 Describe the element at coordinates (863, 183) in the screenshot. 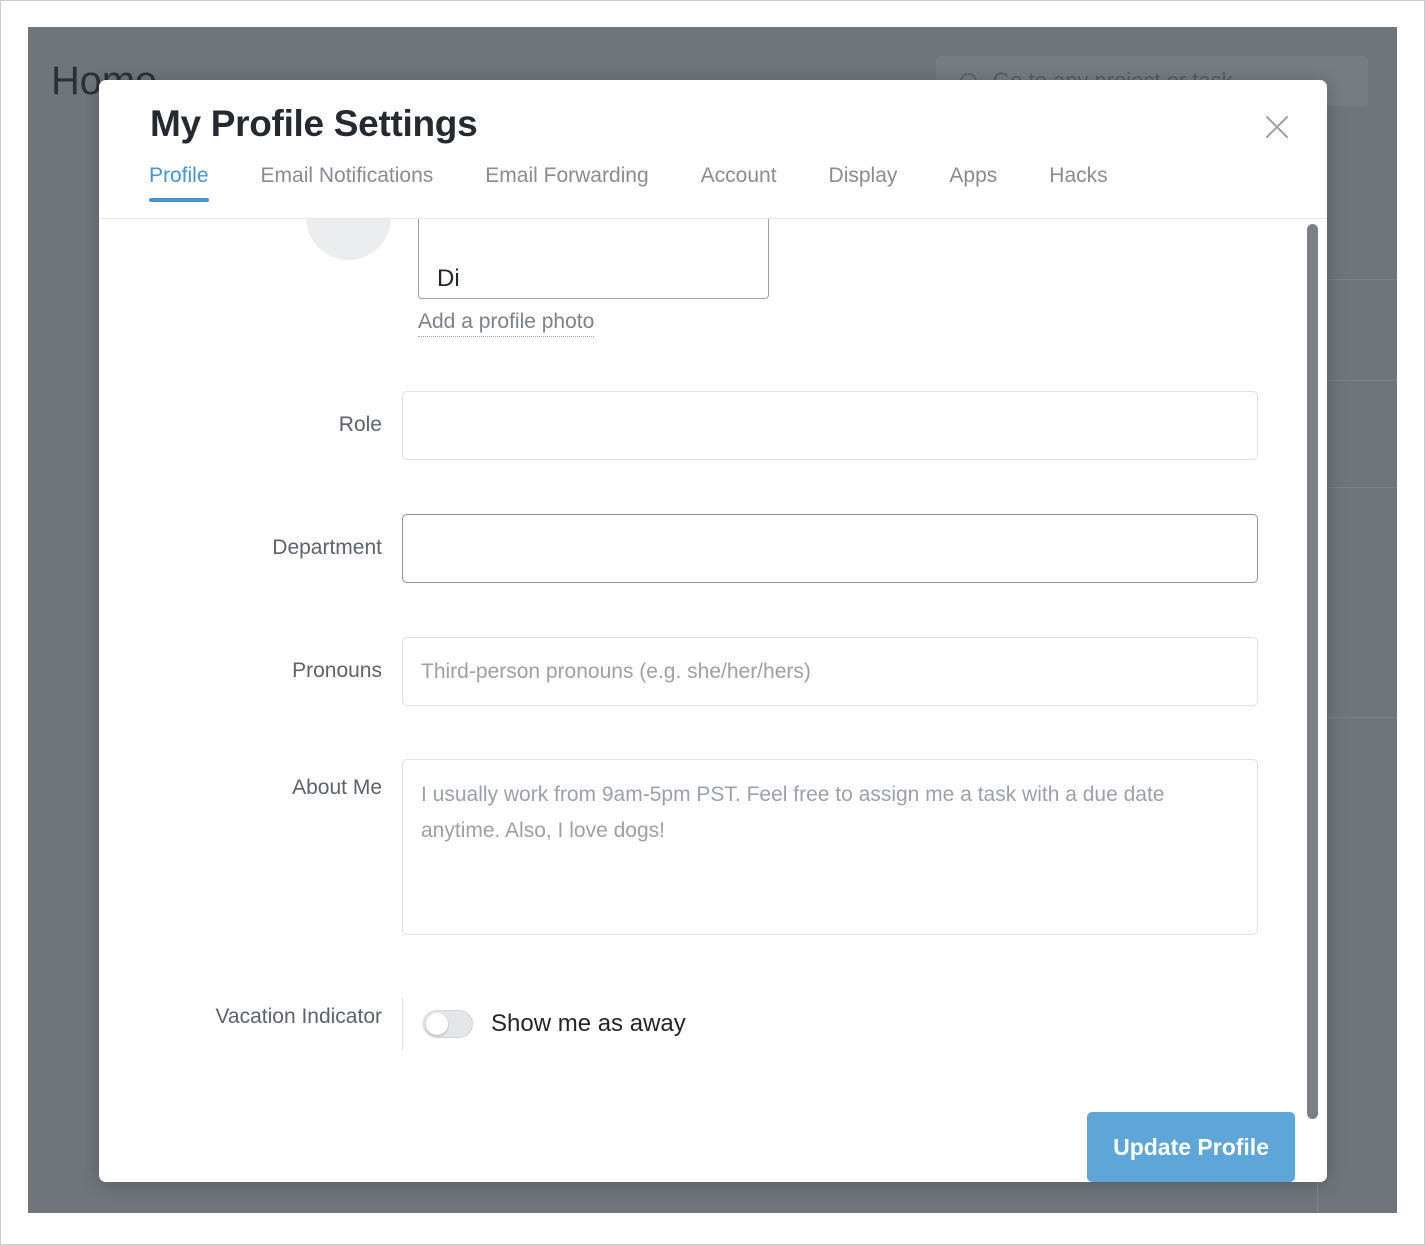

I see `tab-display: Display` at that location.